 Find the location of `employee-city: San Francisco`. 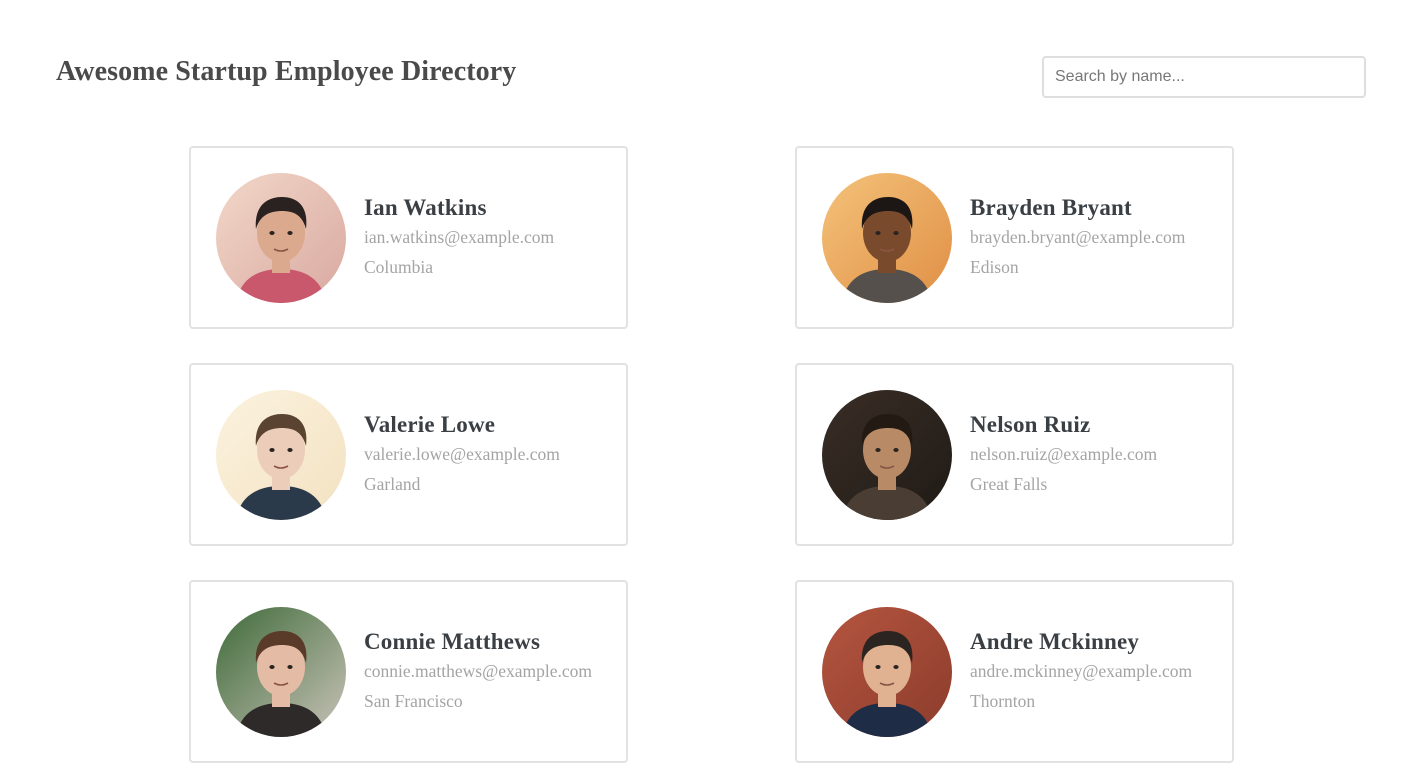

employee-city: San Francisco is located at coordinates (413, 701).